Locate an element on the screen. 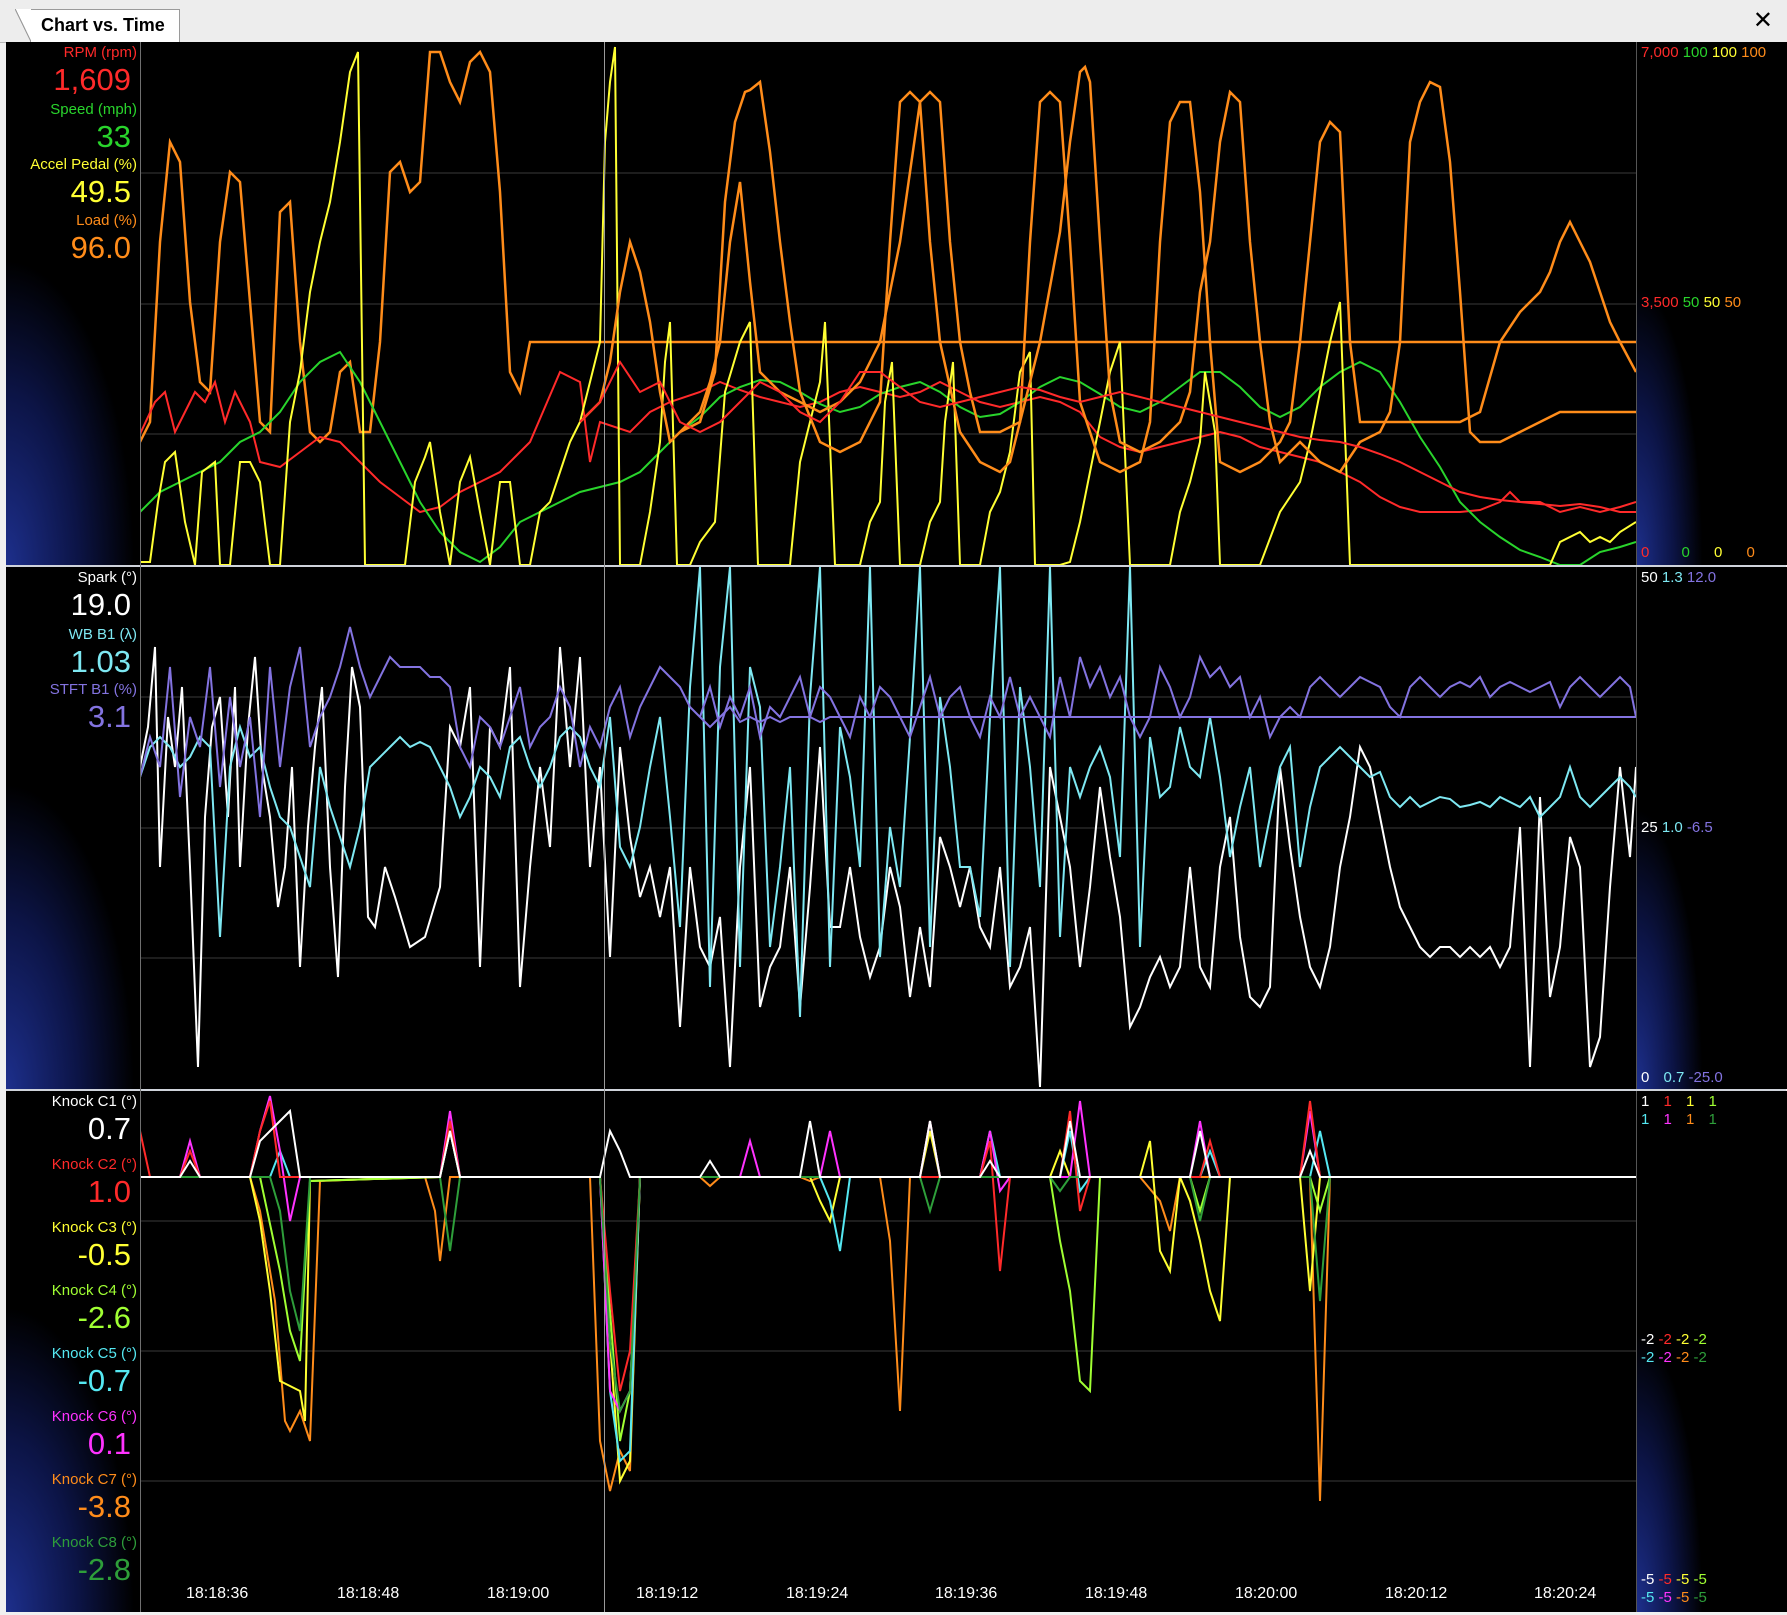 The height and width of the screenshot is (1615, 1787). time-tick-label: 18:19:00 is located at coordinates (518, 1593).